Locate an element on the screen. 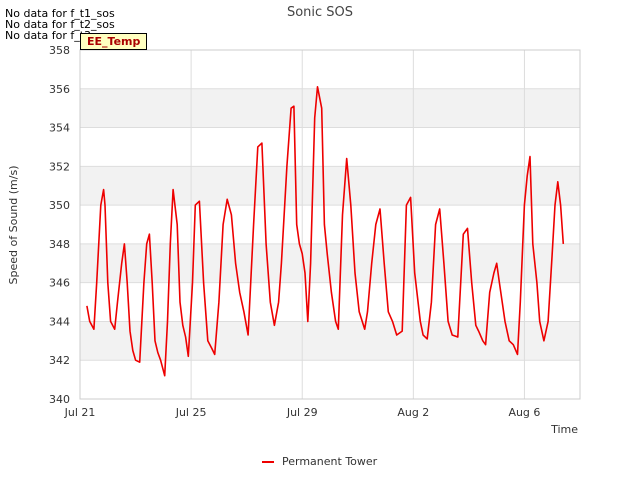 This screenshot has height=480, width=640. y-tick-label: 344 is located at coordinates (59, 321).